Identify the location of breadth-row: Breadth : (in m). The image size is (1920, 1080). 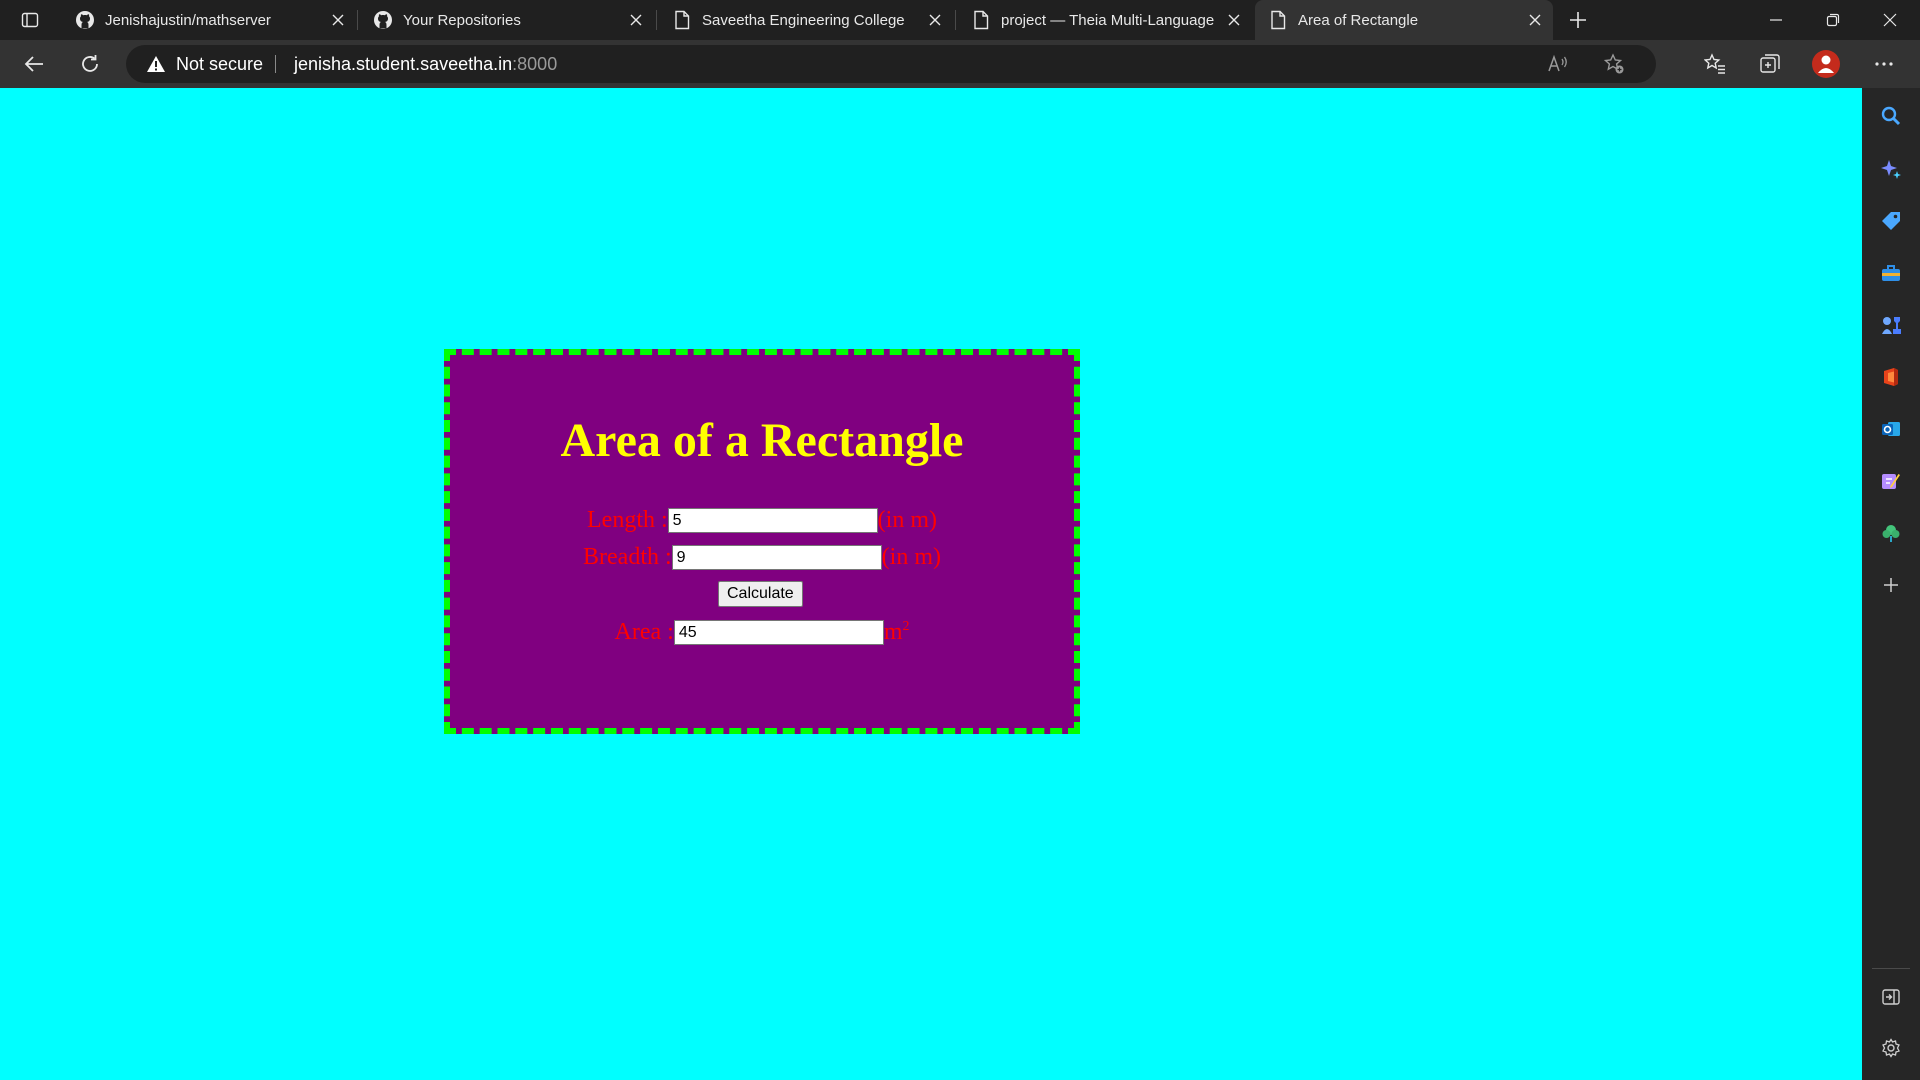
(762, 557).